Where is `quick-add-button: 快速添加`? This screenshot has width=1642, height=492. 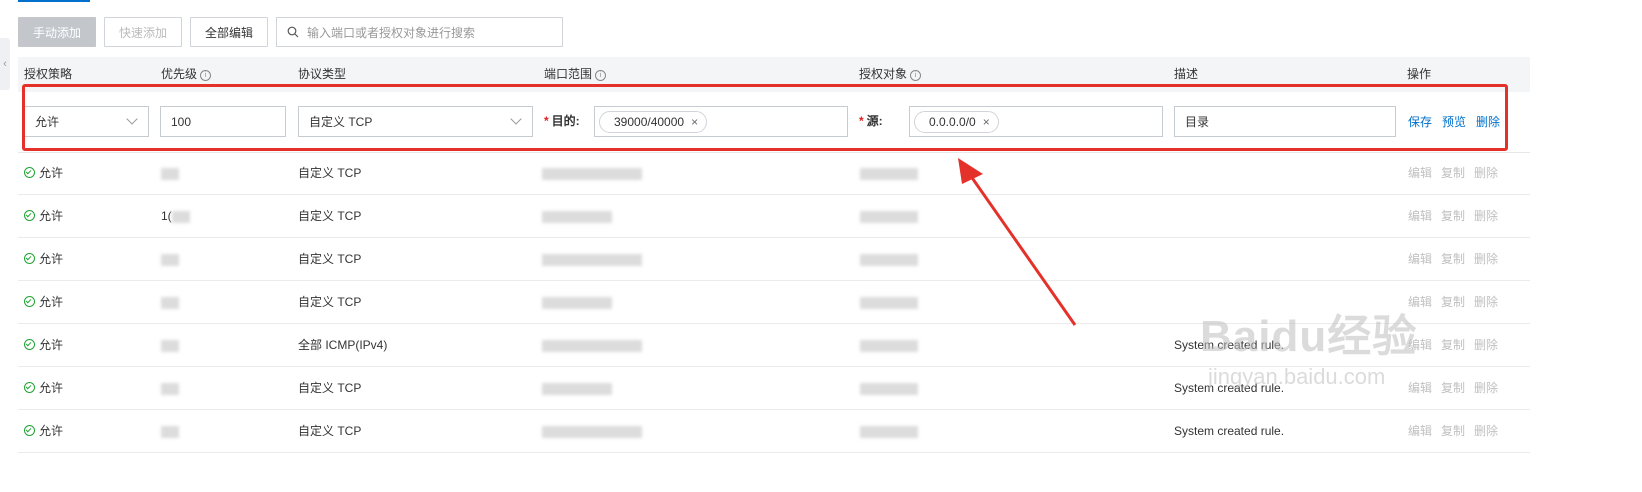
quick-add-button: 快速添加 is located at coordinates (143, 32).